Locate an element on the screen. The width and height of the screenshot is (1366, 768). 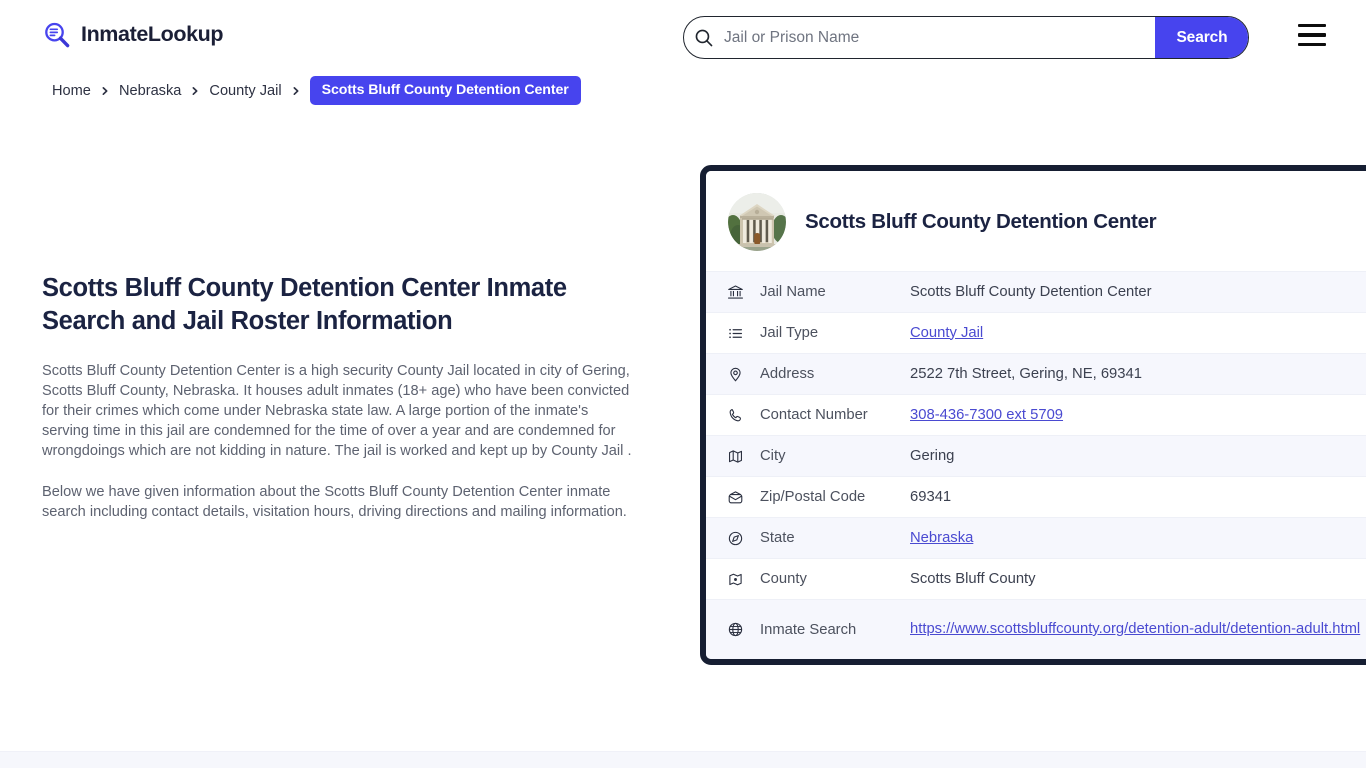
table-row: Contact Number 308-436-7300 ext 5709 is located at coordinates (1036, 414).